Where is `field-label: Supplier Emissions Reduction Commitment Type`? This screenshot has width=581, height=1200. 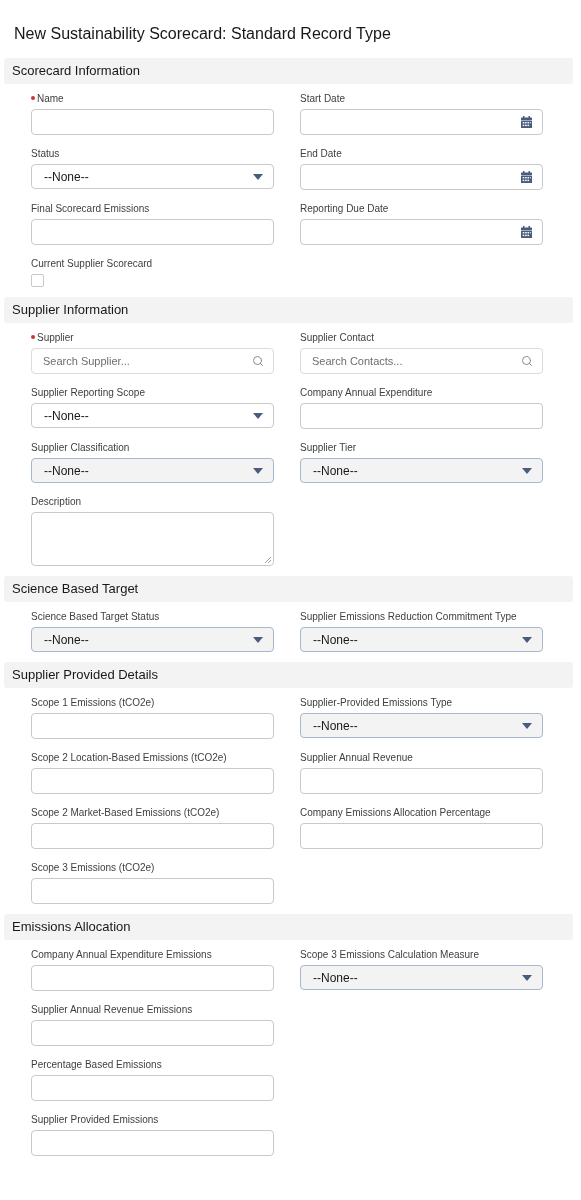
field-label: Supplier Emissions Reduction Commitment Type is located at coordinates (408, 617).